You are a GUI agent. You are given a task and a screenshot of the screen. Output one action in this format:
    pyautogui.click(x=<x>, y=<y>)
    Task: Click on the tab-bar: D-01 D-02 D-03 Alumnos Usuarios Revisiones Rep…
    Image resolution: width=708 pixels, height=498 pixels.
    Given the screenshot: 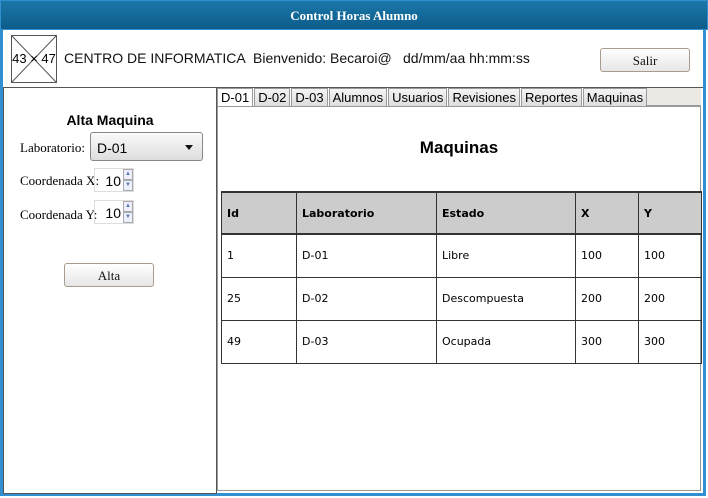 What is the action you would take?
    pyautogui.click(x=432, y=97)
    